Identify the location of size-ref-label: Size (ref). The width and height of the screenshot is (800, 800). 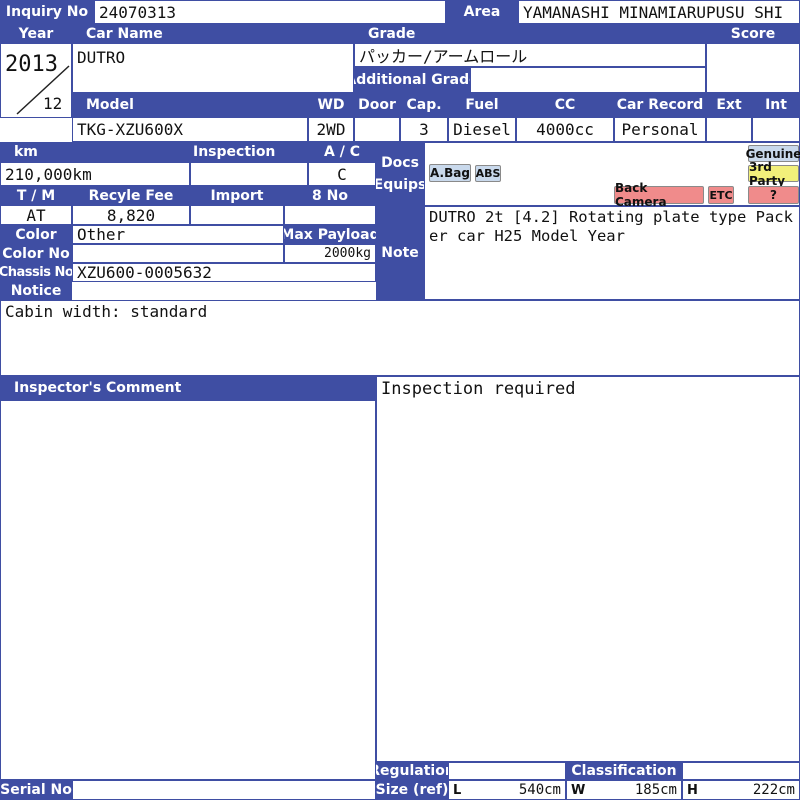
(412, 790).